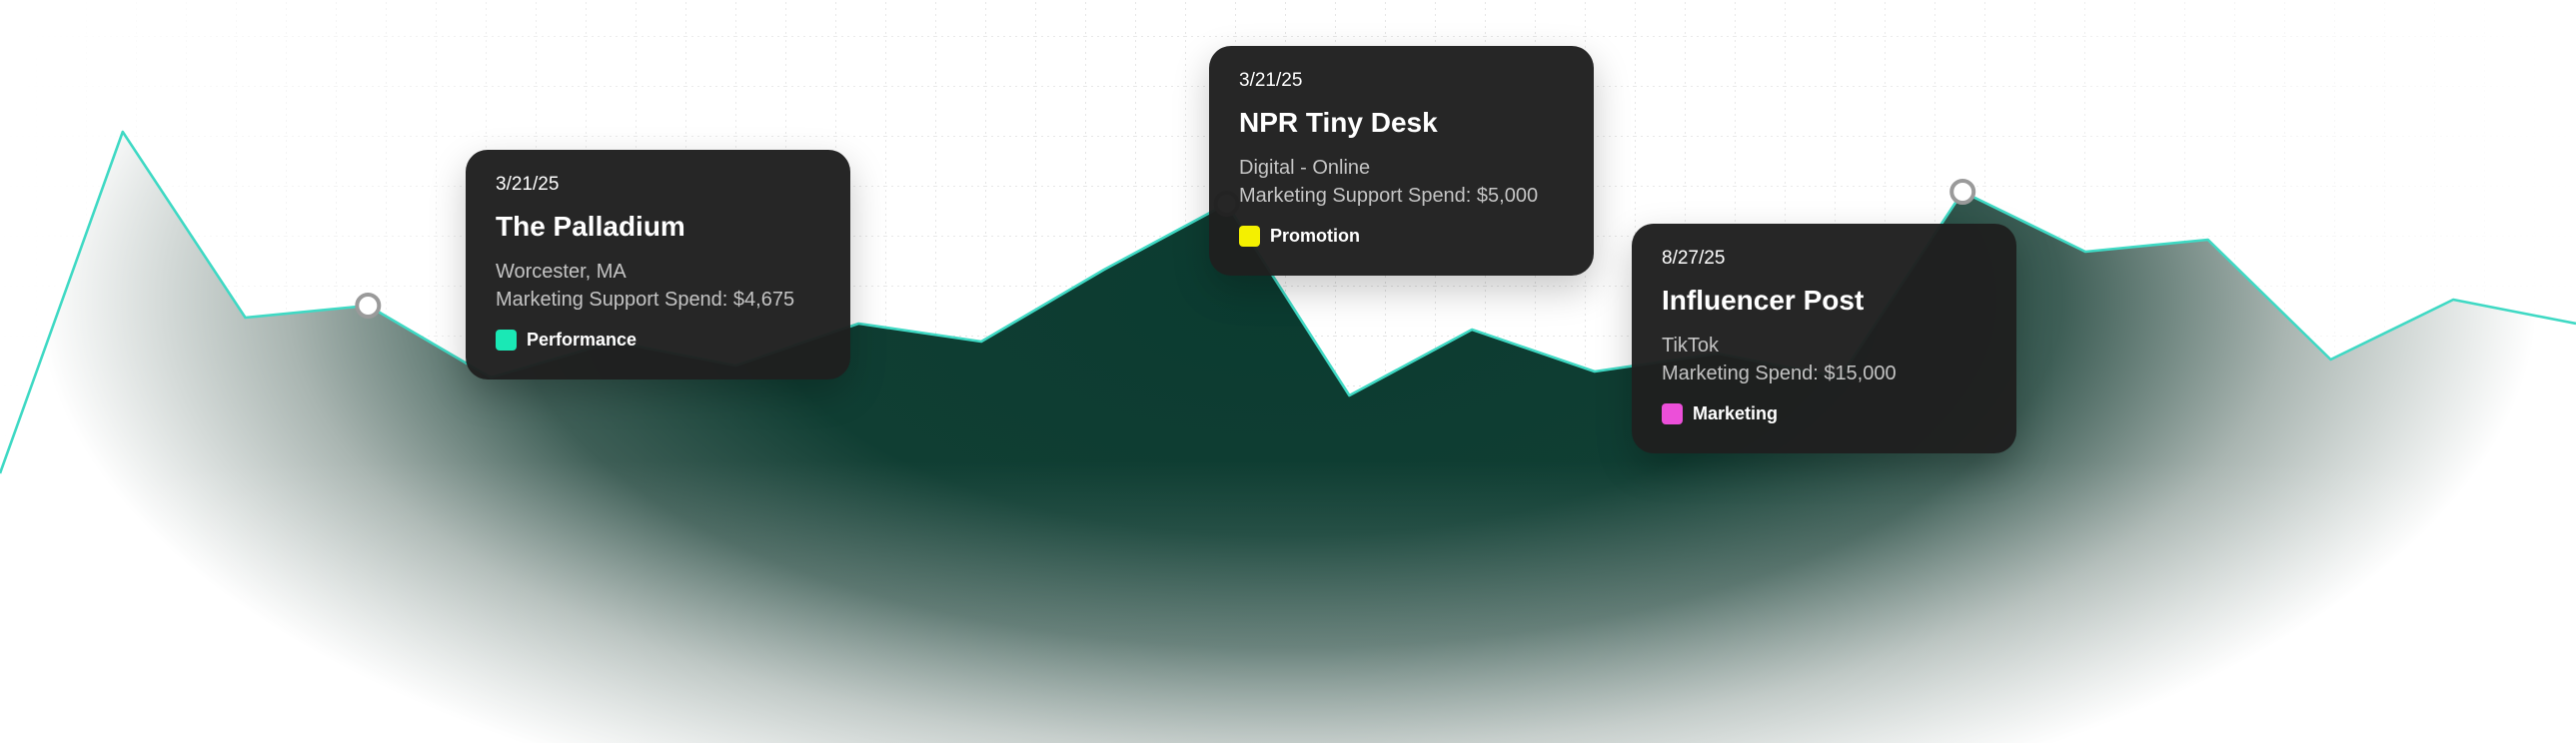 The height and width of the screenshot is (743, 2576). I want to click on event-date: 8/27/25, so click(1694, 258).